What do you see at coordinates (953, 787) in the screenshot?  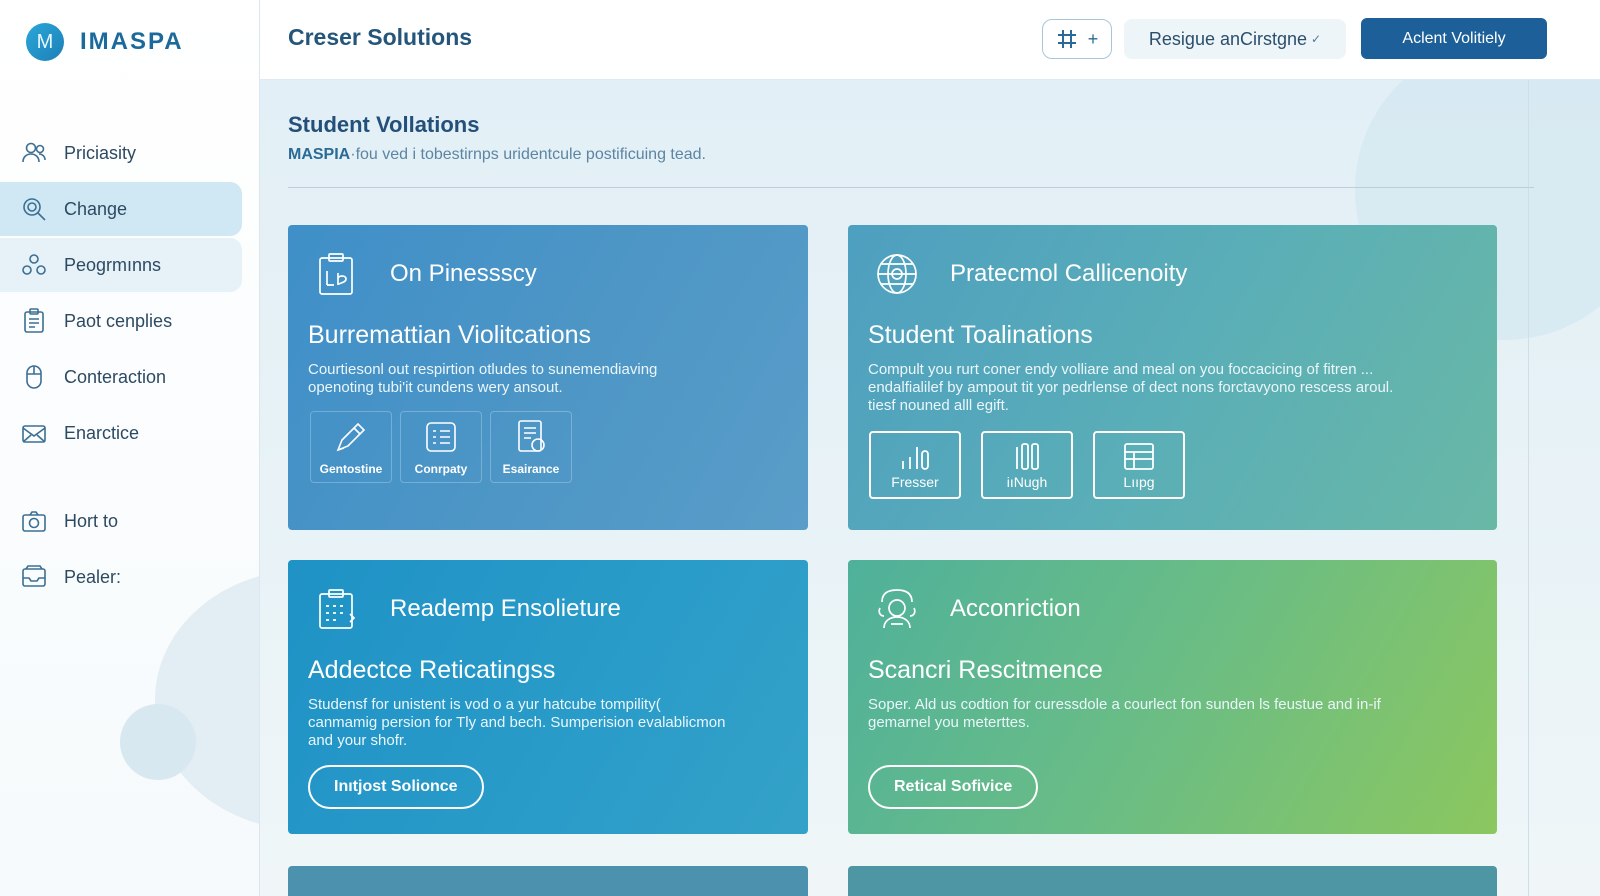 I see `card-action-button: Retical Sofivice` at bounding box center [953, 787].